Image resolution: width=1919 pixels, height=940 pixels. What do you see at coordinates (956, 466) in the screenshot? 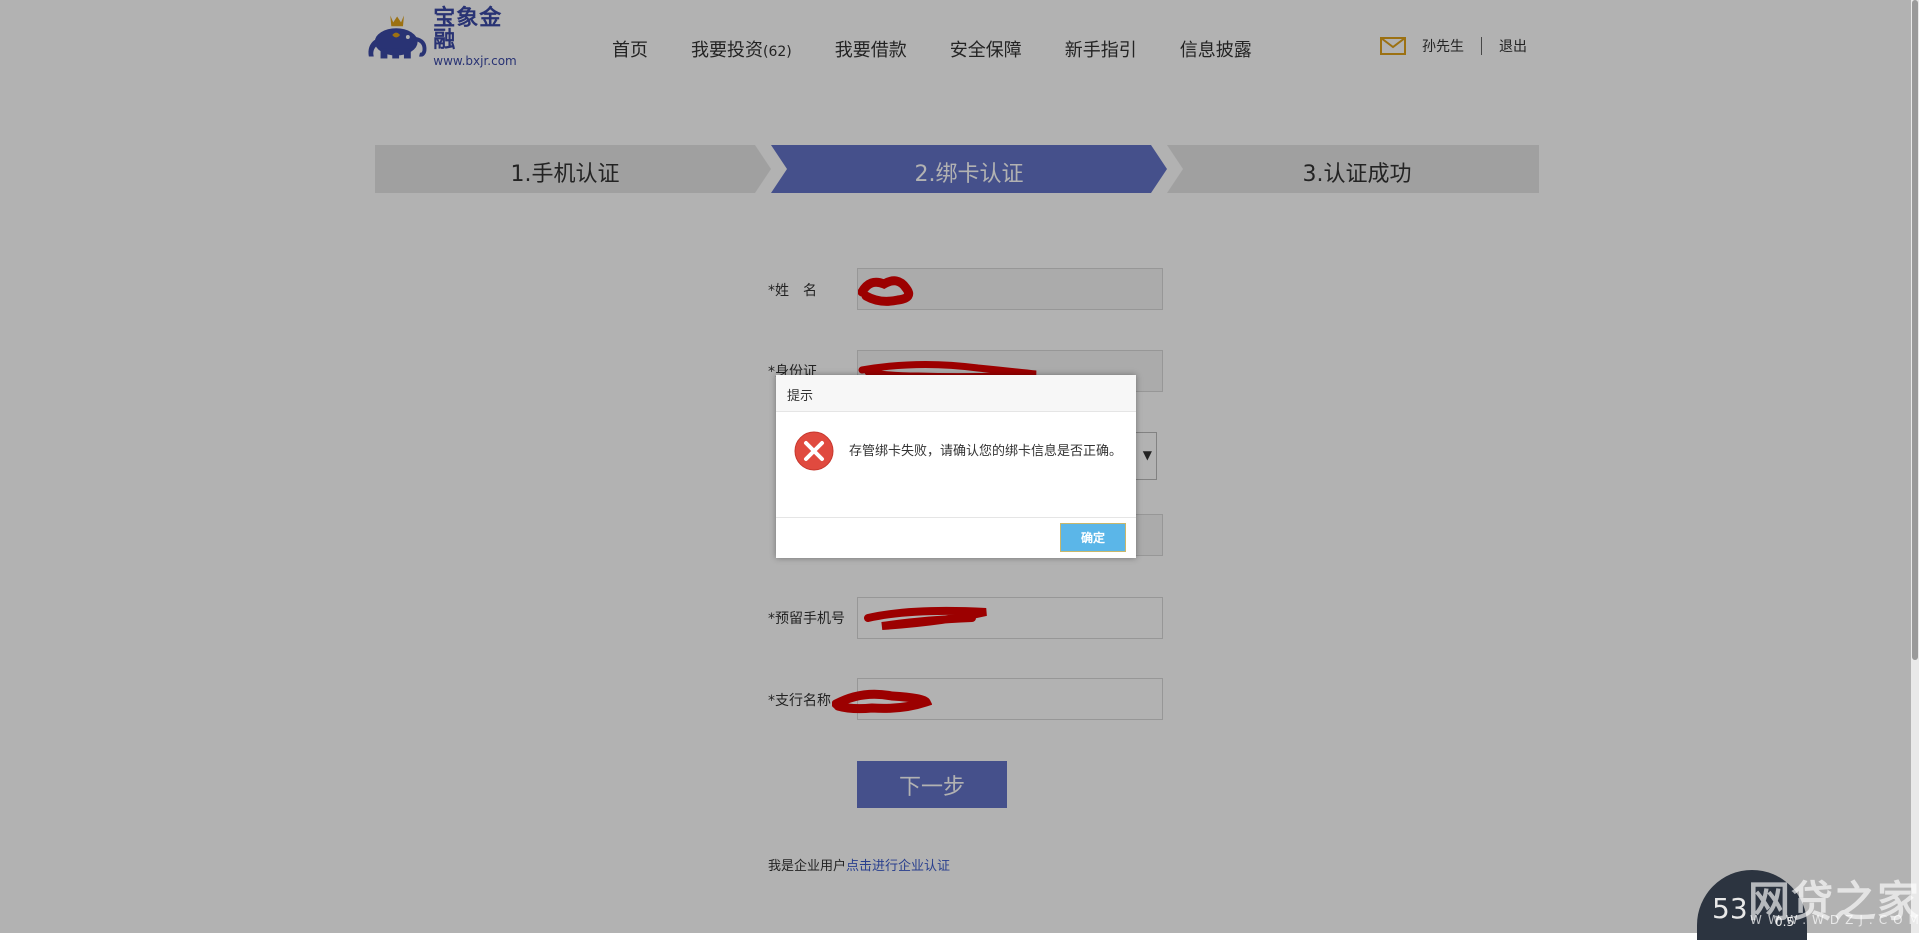
I see `error-dialog: 提示 存管绑卡失败，请确认您的绑卡信息是否正确。 确定` at bounding box center [956, 466].